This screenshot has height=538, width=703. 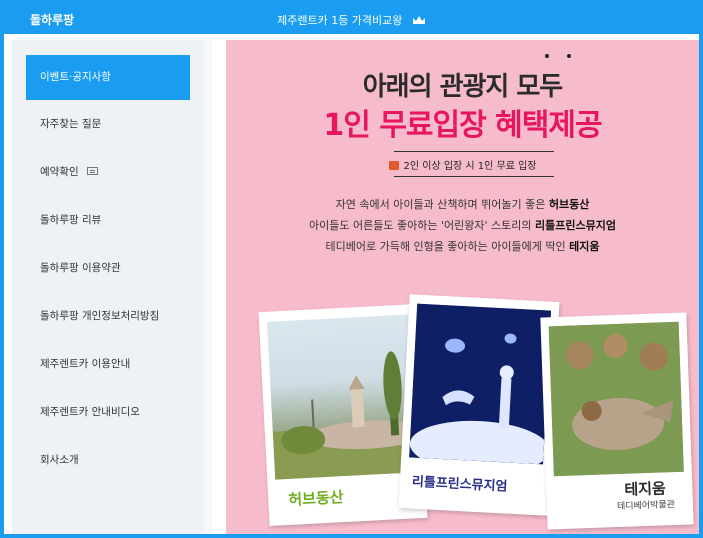 I want to click on sidebar-item-privacy: 돌하루팡 개인정보처리방침, so click(x=108, y=316).